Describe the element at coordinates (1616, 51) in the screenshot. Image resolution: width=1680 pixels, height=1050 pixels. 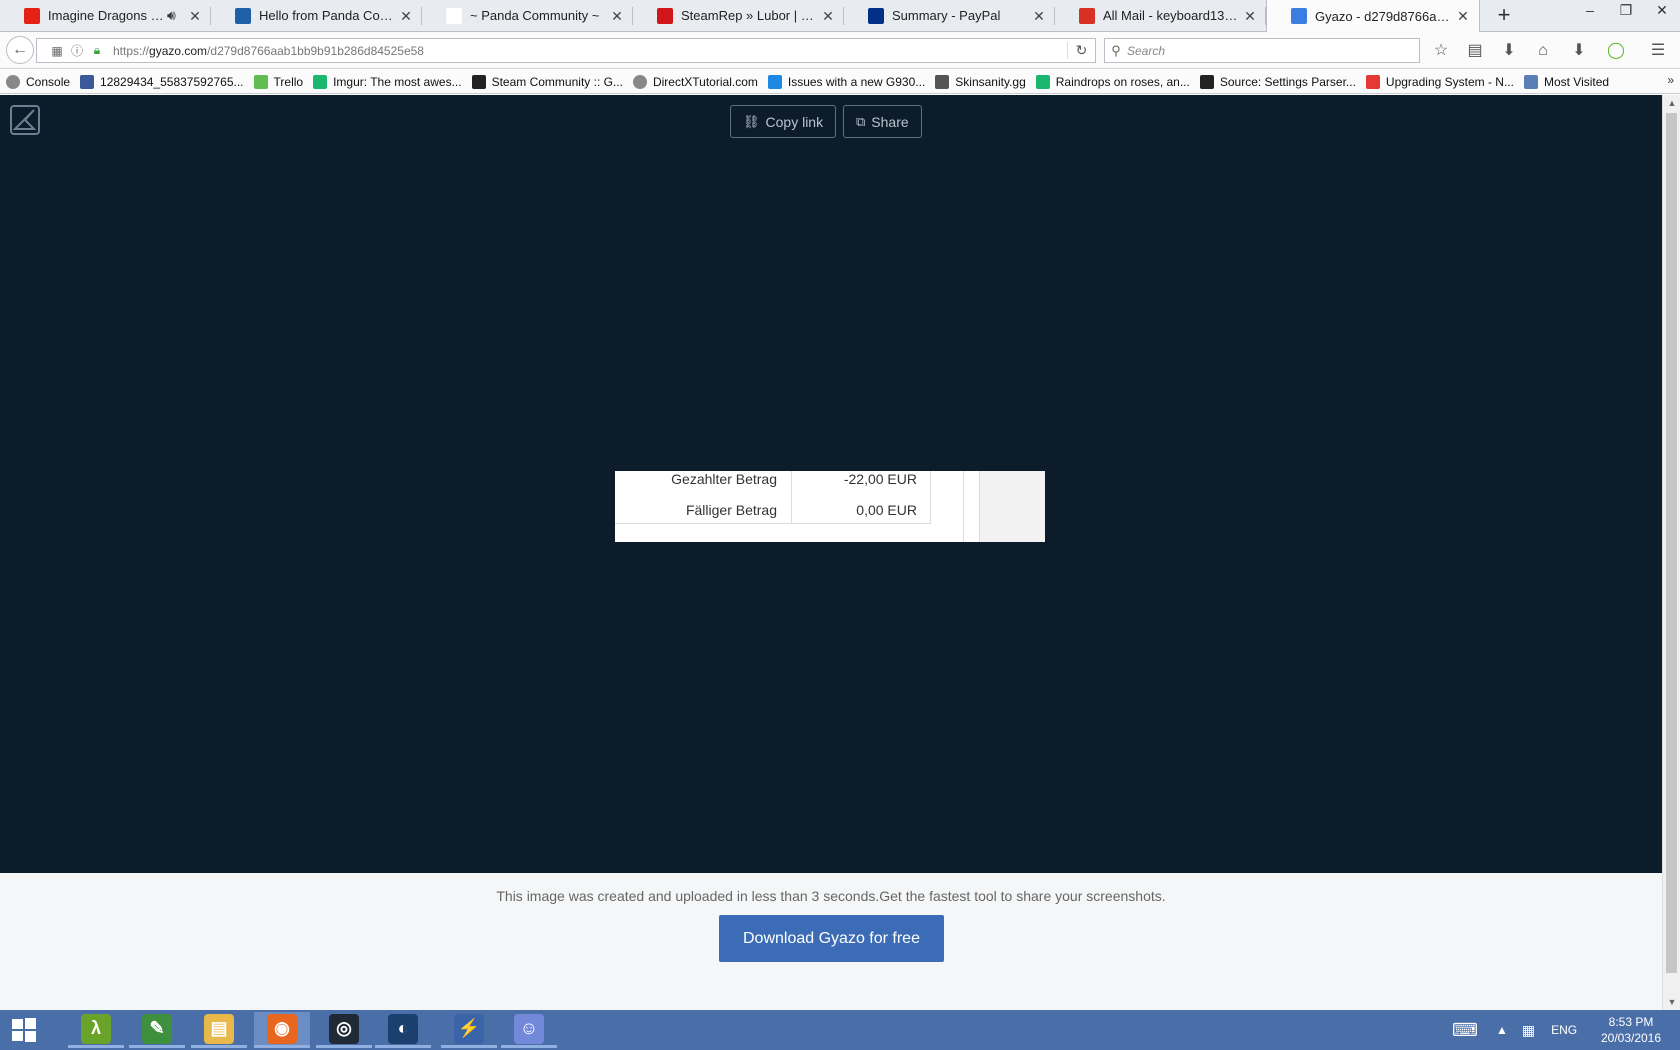
I see `extension-icon: ◯` at that location.